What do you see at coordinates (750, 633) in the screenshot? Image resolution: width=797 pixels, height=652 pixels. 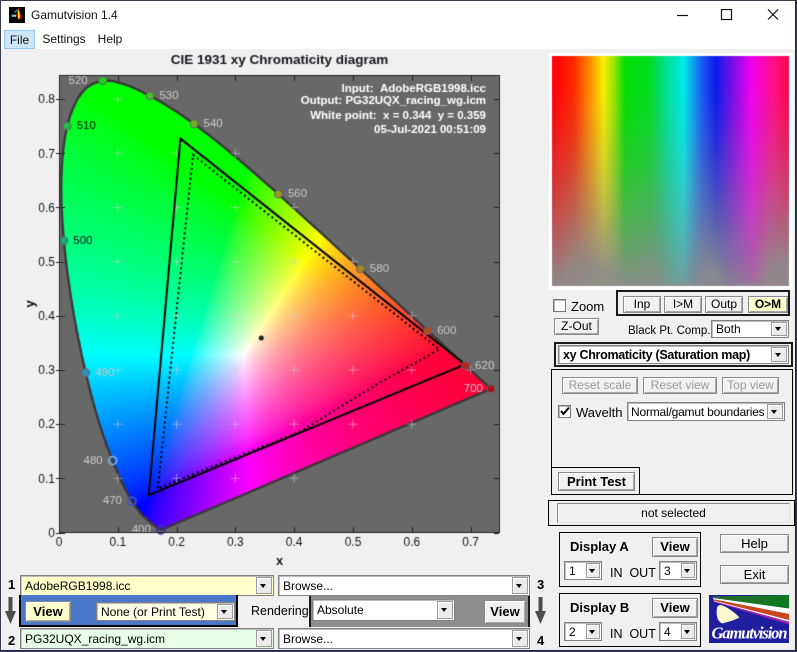 I see `svg-text: Gamutvision` at bounding box center [750, 633].